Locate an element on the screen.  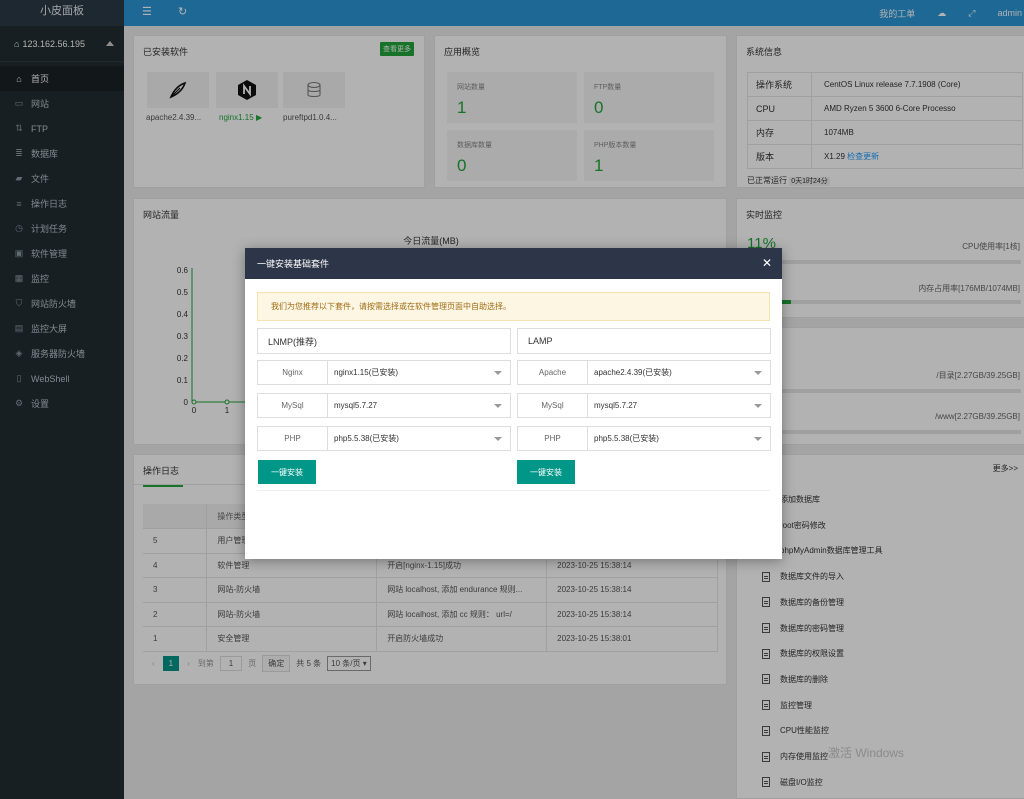
lamp-php-row: PHP php5.5.38(已安装) is located at coordinates (644, 438).